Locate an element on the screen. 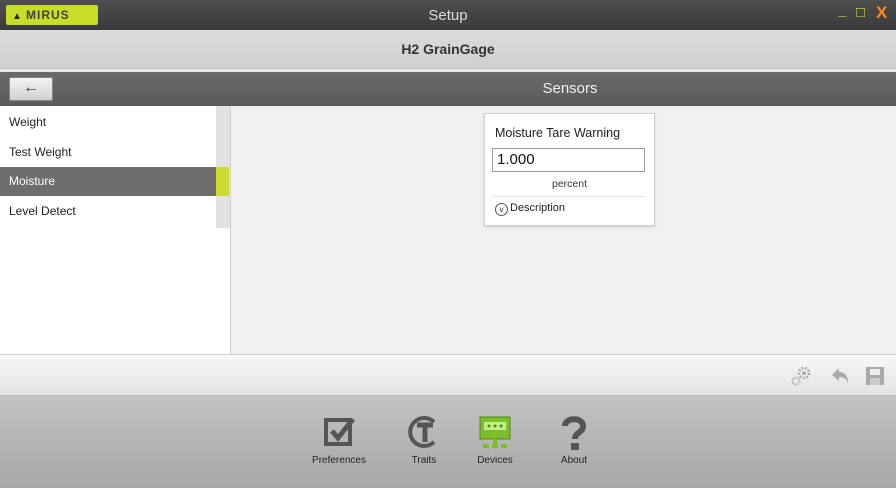 This screenshot has width=896, height=488. nav-bar: ← Sensors is located at coordinates (448, 89).